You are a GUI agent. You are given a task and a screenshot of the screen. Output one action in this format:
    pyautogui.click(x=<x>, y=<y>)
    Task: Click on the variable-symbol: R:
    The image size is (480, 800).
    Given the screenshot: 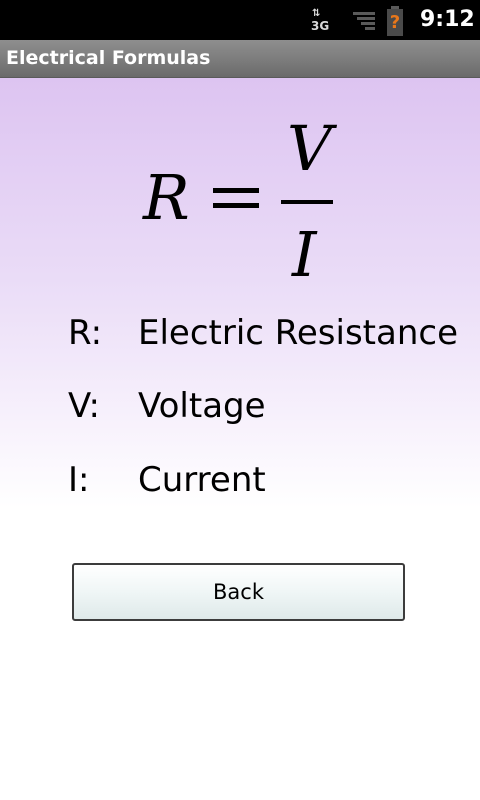 What is the action you would take?
    pyautogui.click(x=85, y=333)
    